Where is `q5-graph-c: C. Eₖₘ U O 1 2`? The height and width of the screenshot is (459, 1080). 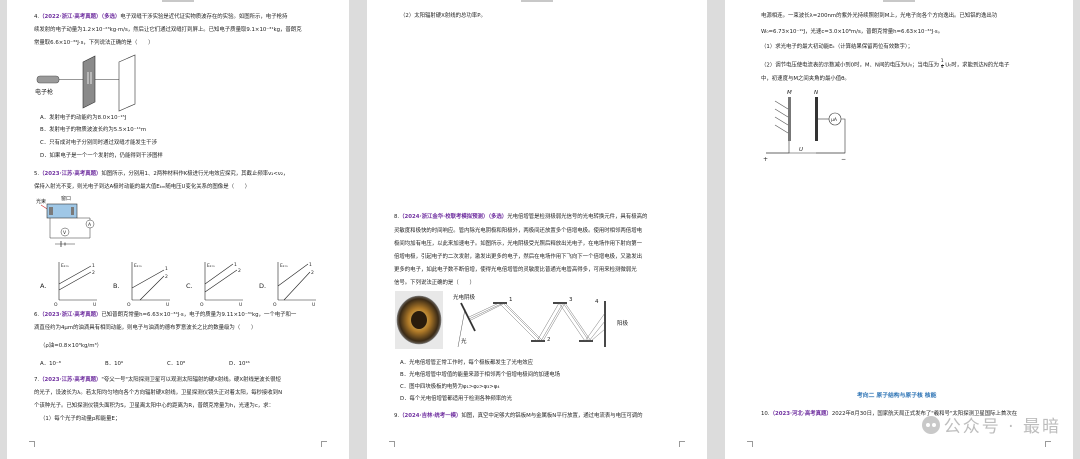
q5-graph-c: C. Eₖₘ U O 1 2 is located at coordinates (214, 285).